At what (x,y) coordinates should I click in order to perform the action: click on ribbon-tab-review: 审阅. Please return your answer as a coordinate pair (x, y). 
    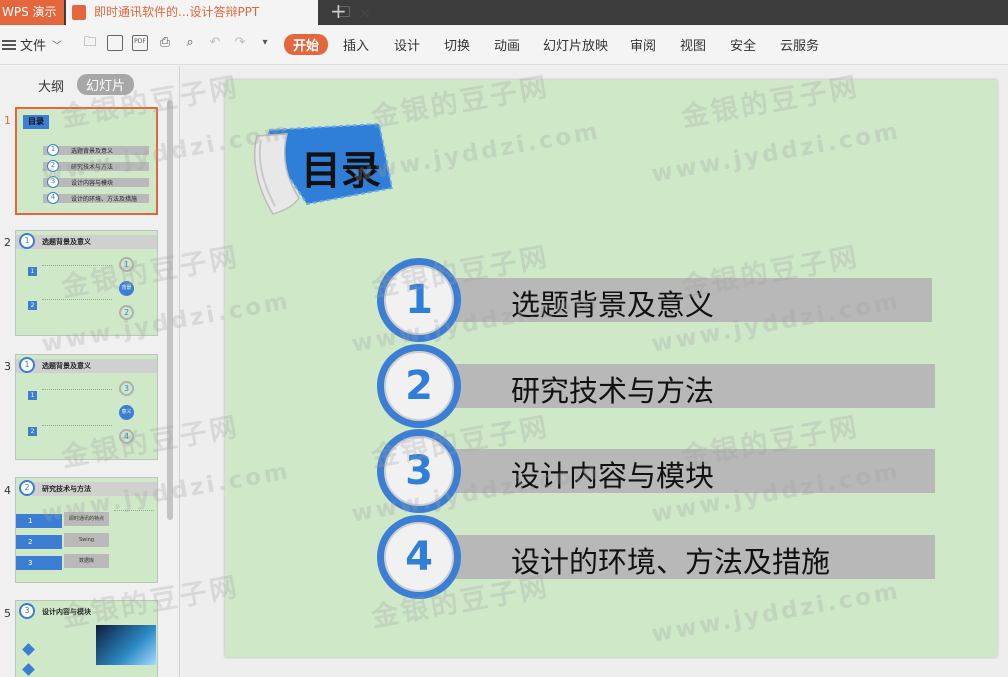
    Looking at the image, I should click on (643, 44).